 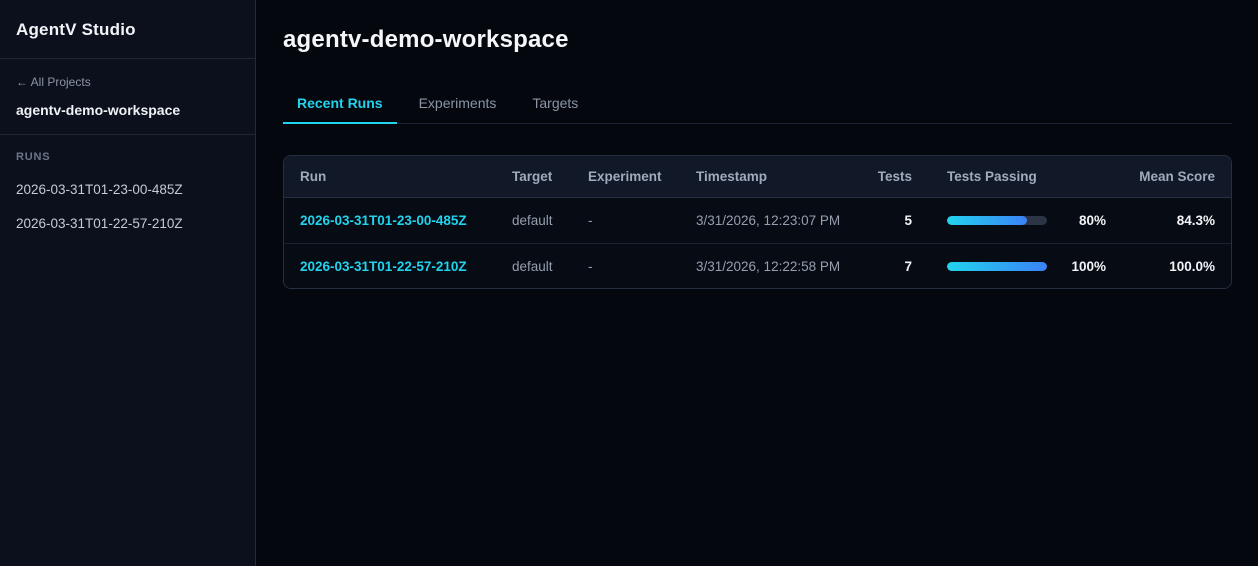 What do you see at coordinates (383, 220) in the screenshot?
I see `run-link: 2026-03-31T01-23-00-485Z` at bounding box center [383, 220].